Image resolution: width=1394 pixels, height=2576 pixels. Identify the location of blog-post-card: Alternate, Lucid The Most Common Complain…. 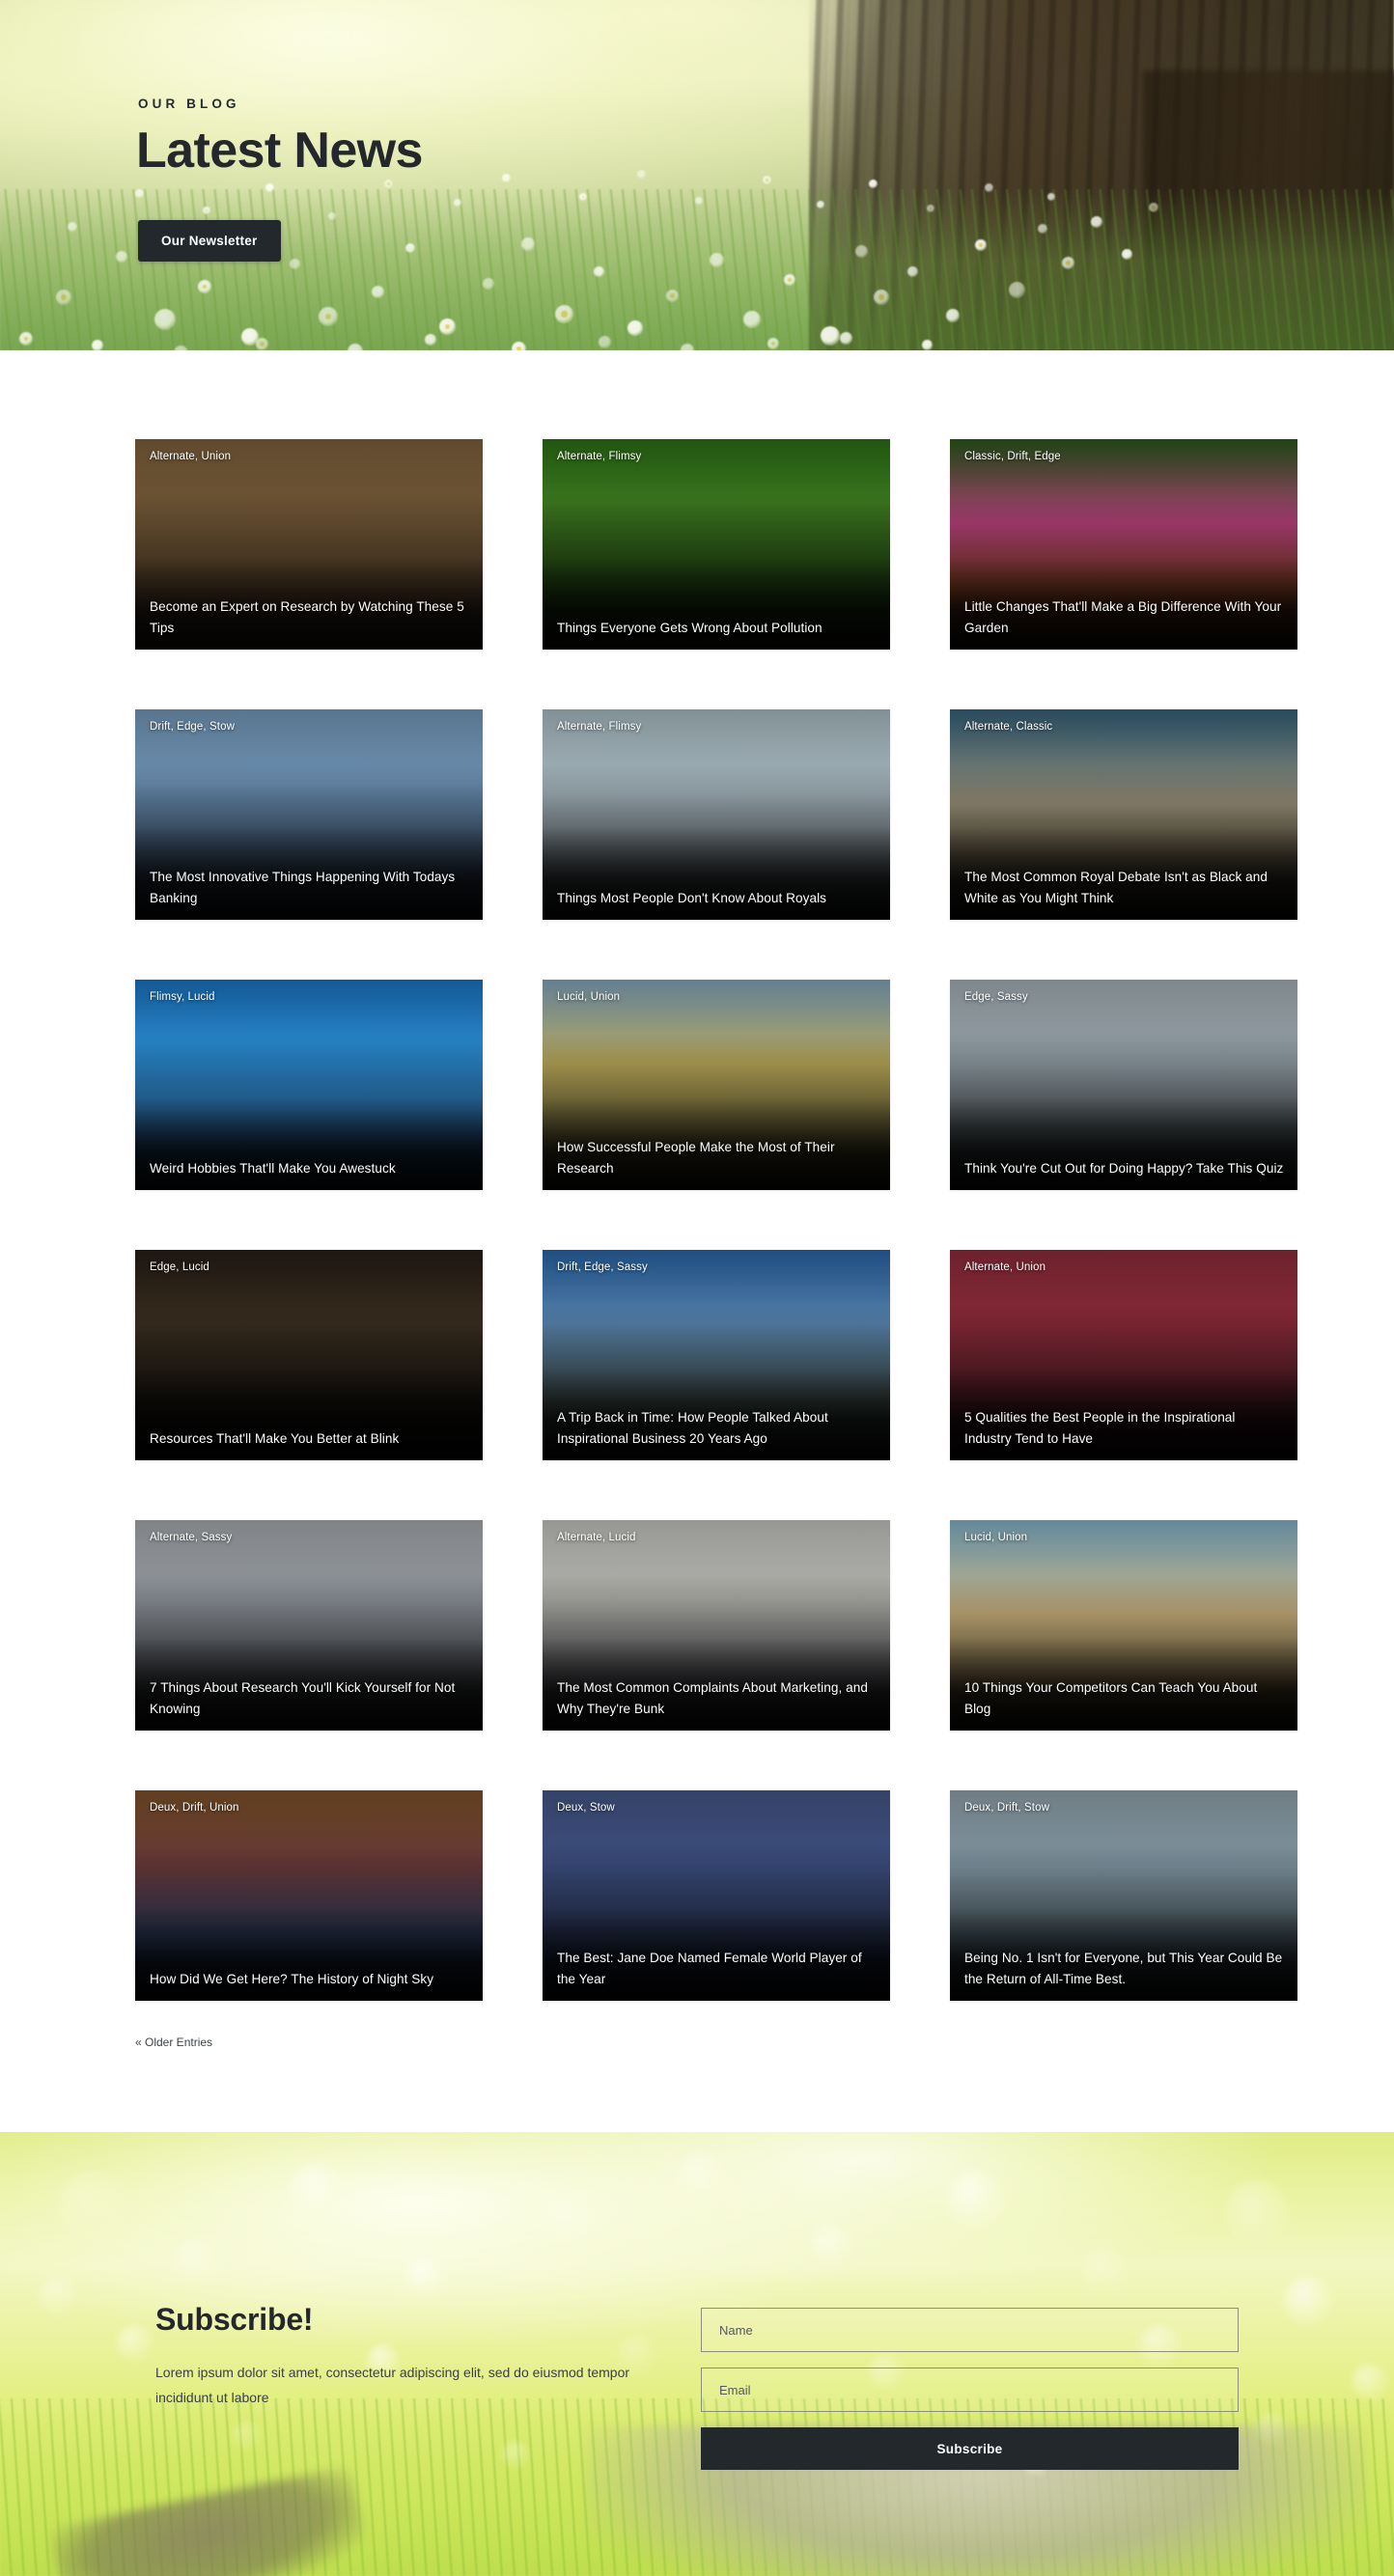
(716, 1625).